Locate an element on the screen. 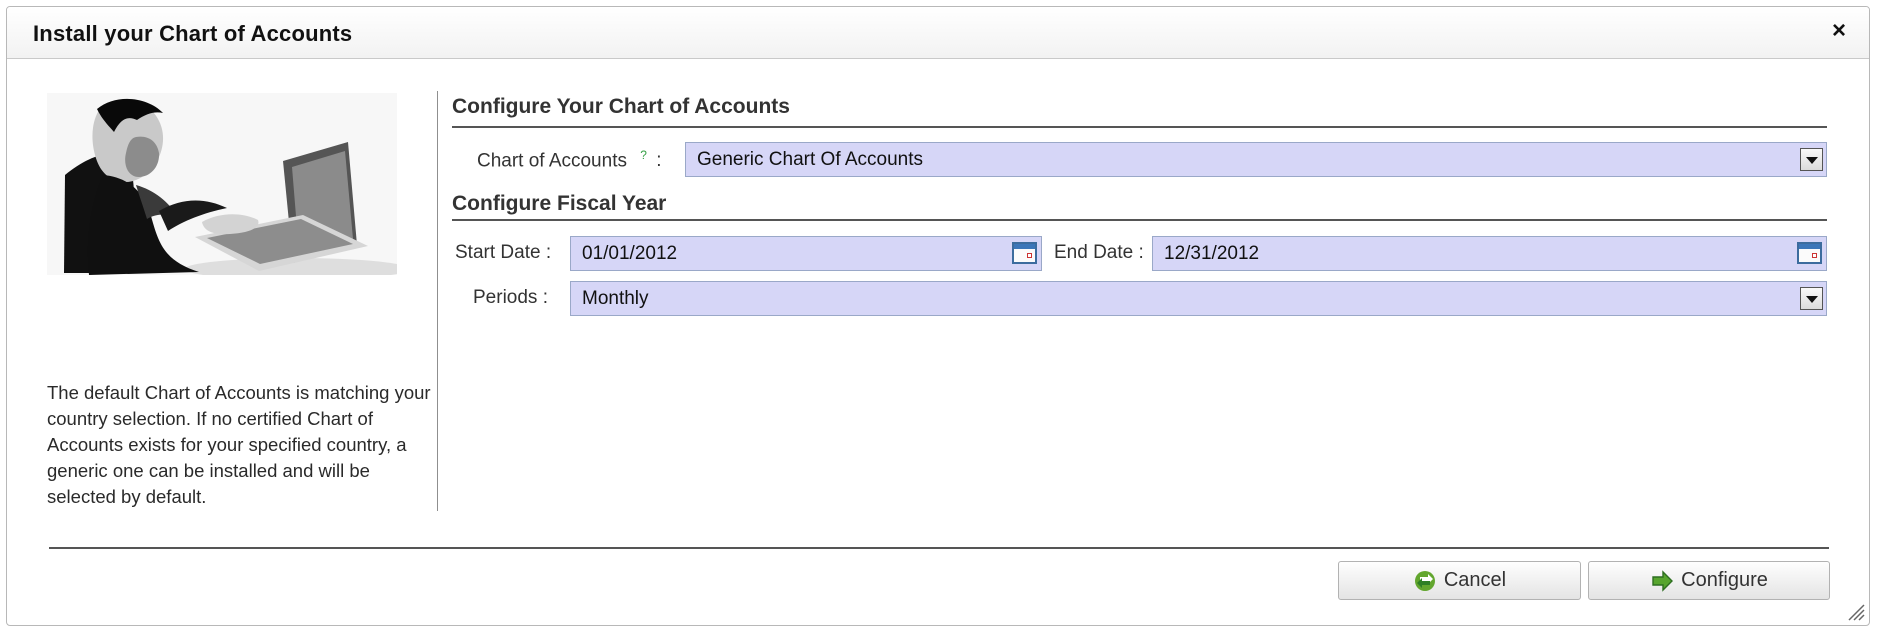 The height and width of the screenshot is (633, 1880). start-date-label: Start Date : is located at coordinates (503, 252).